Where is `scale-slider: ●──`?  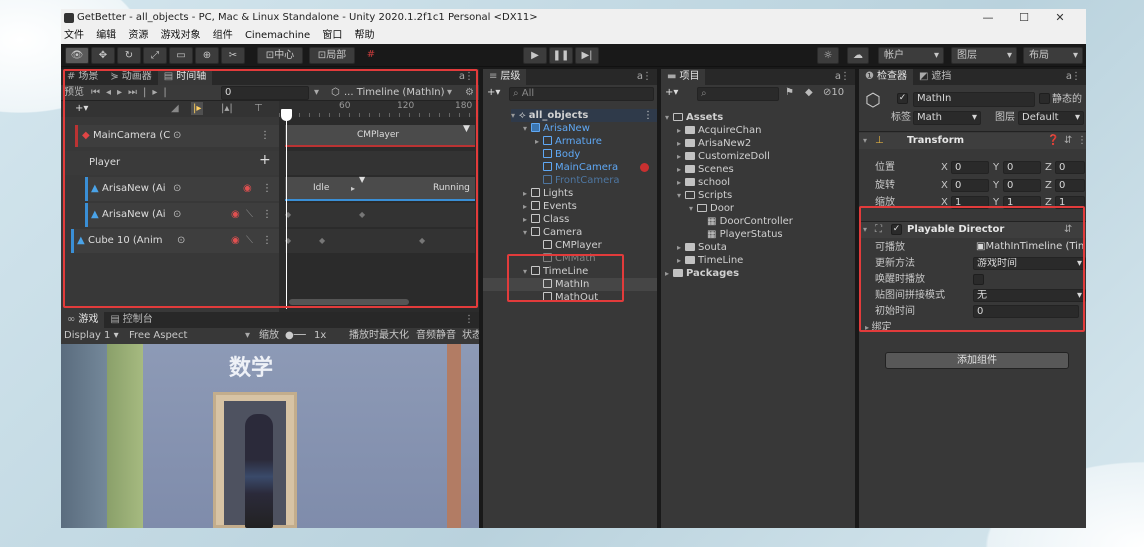
scale-slider: ●── is located at coordinates (295, 335).